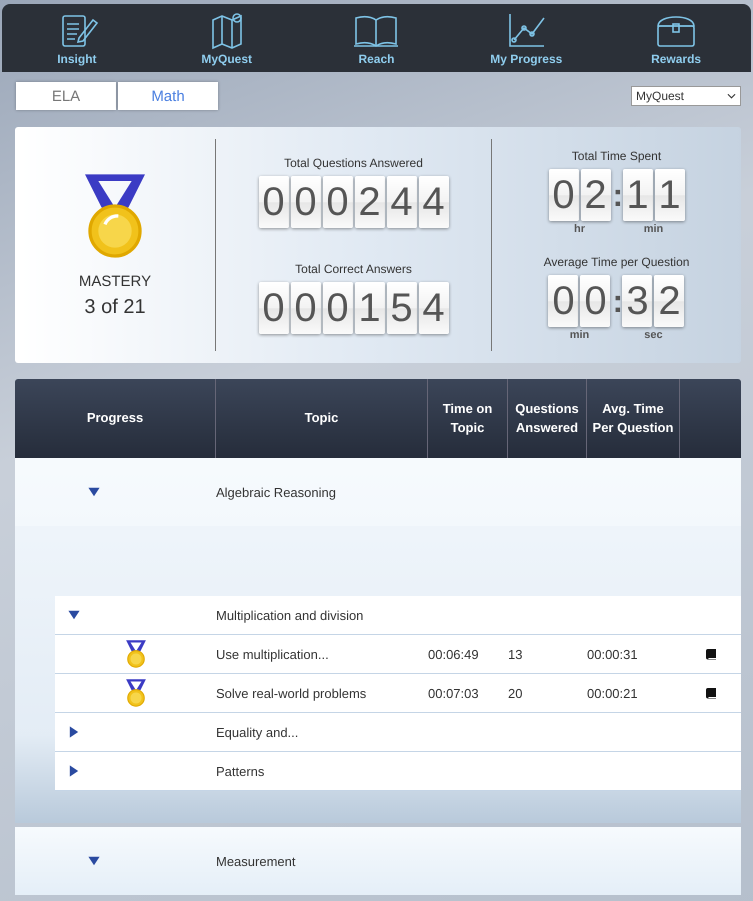  What do you see at coordinates (353, 269) in the screenshot?
I see `counter-title: Total Correct Answers` at bounding box center [353, 269].